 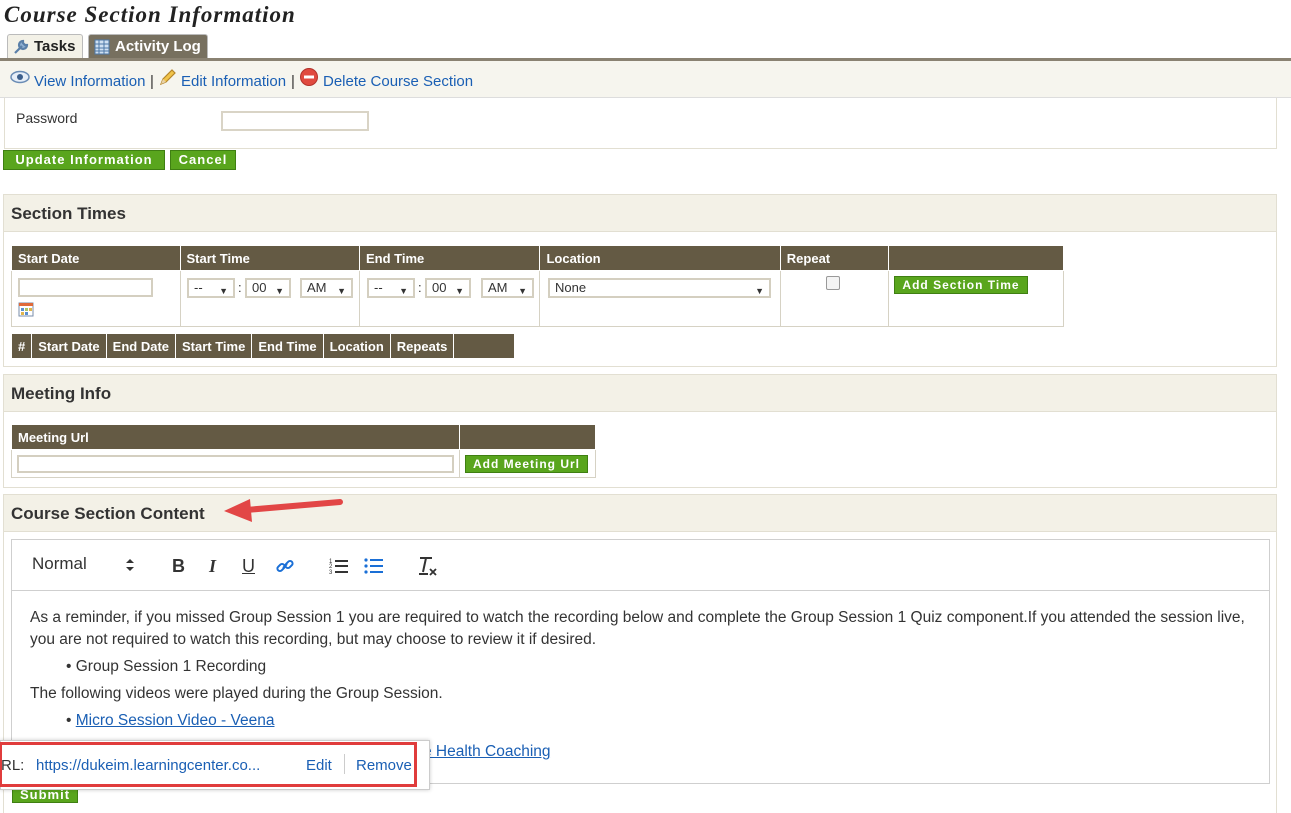 I want to click on underline-button: U, so click(x=248, y=566).